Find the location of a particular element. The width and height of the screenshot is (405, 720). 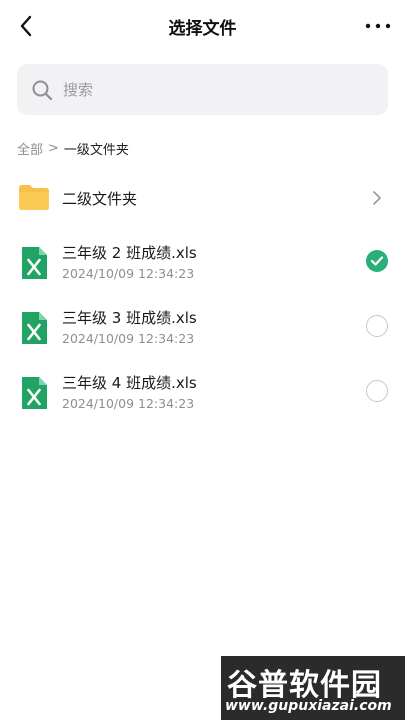

search-input is located at coordinates (213, 89).